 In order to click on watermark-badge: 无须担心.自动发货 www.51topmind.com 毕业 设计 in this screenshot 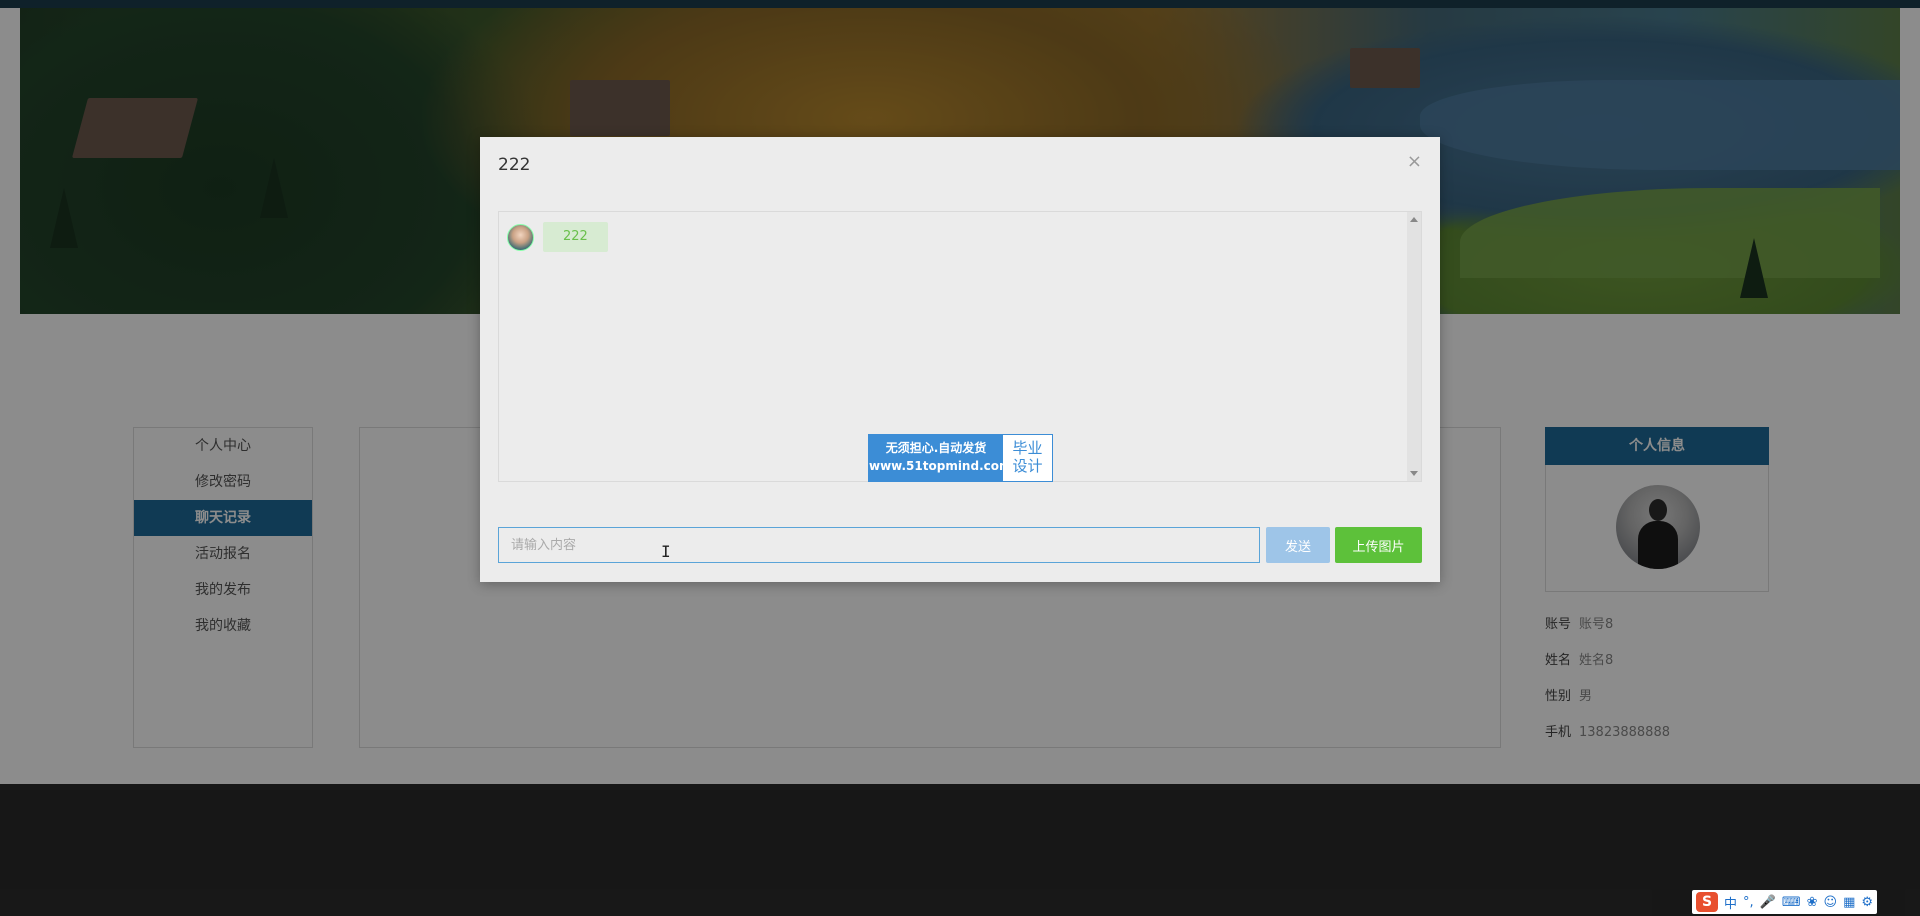, I will do `click(960, 458)`.